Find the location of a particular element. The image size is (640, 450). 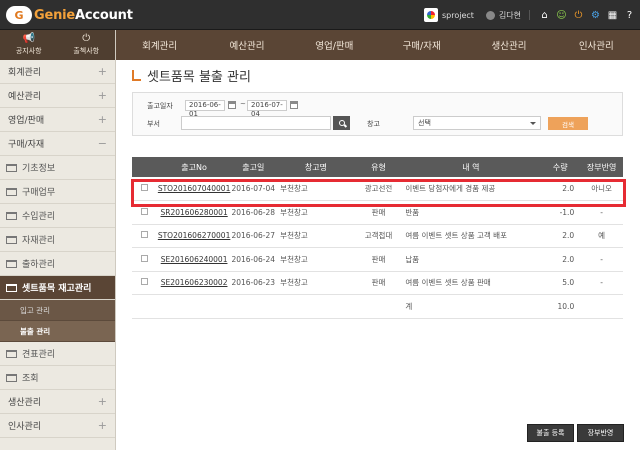

total-label: 계 is located at coordinates (471, 306).